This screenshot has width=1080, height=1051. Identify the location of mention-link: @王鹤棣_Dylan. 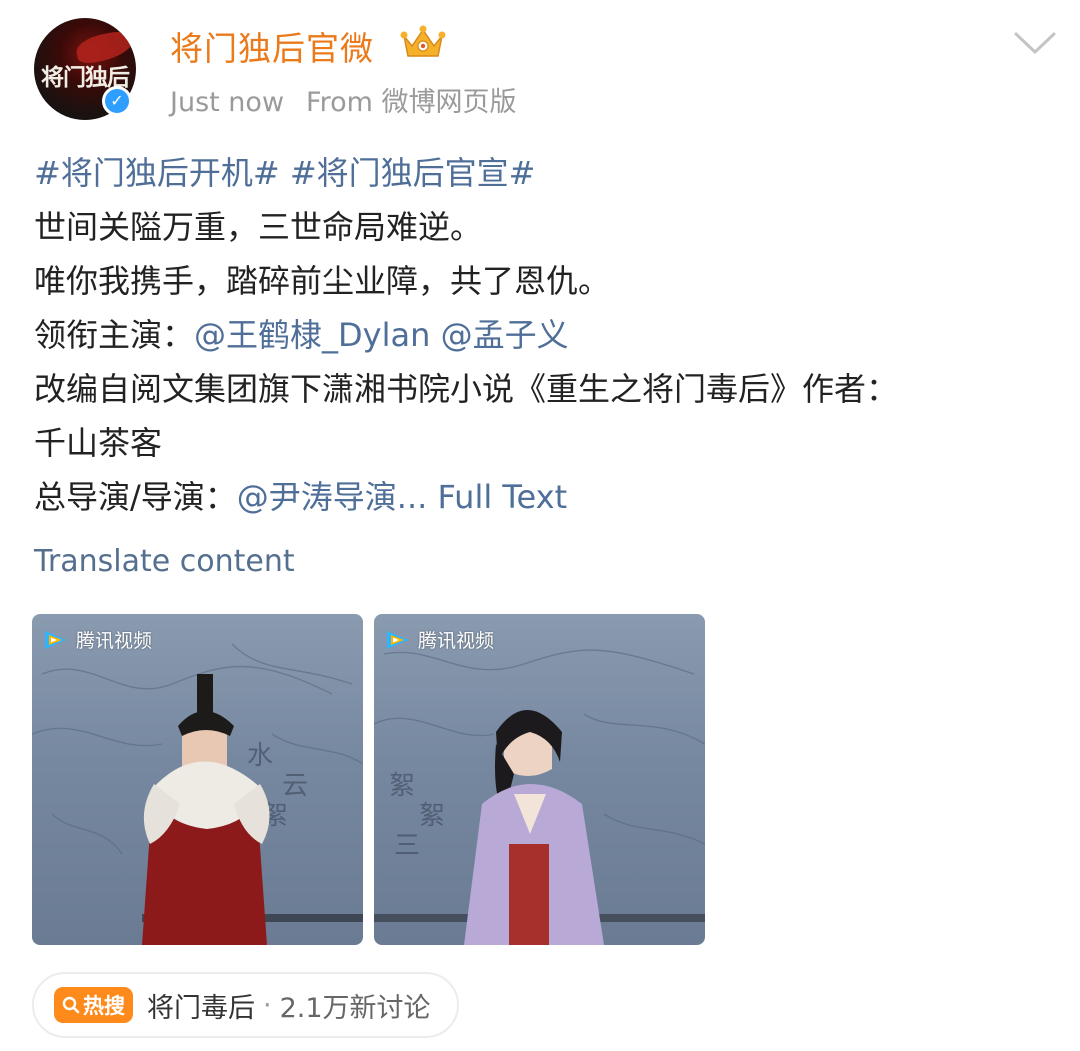
(312, 335).